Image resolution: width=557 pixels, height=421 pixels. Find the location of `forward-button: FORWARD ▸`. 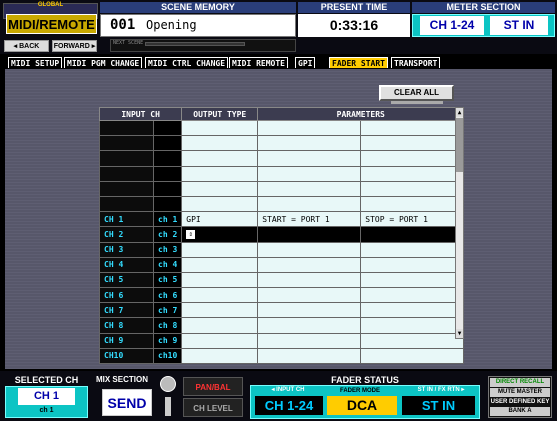

forward-button: FORWARD ▸ is located at coordinates (74, 46).